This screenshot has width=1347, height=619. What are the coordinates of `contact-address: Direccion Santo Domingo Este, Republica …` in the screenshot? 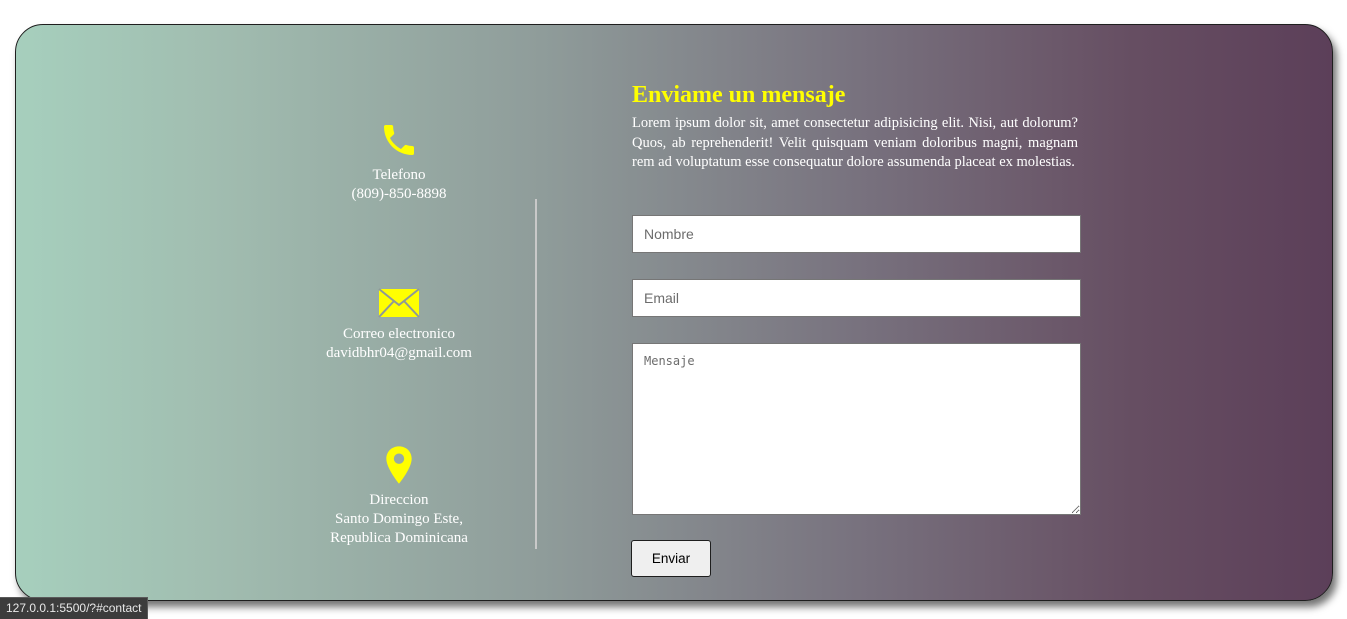 It's located at (399, 496).